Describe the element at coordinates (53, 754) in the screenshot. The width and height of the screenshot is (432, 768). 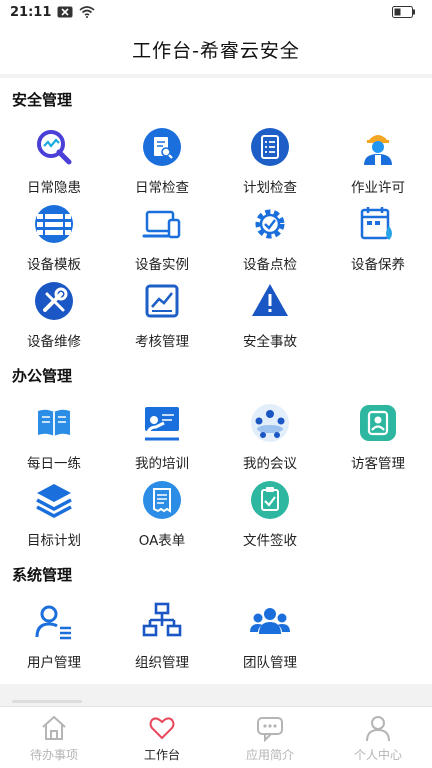
I see `tab-label: 待办事项` at that location.